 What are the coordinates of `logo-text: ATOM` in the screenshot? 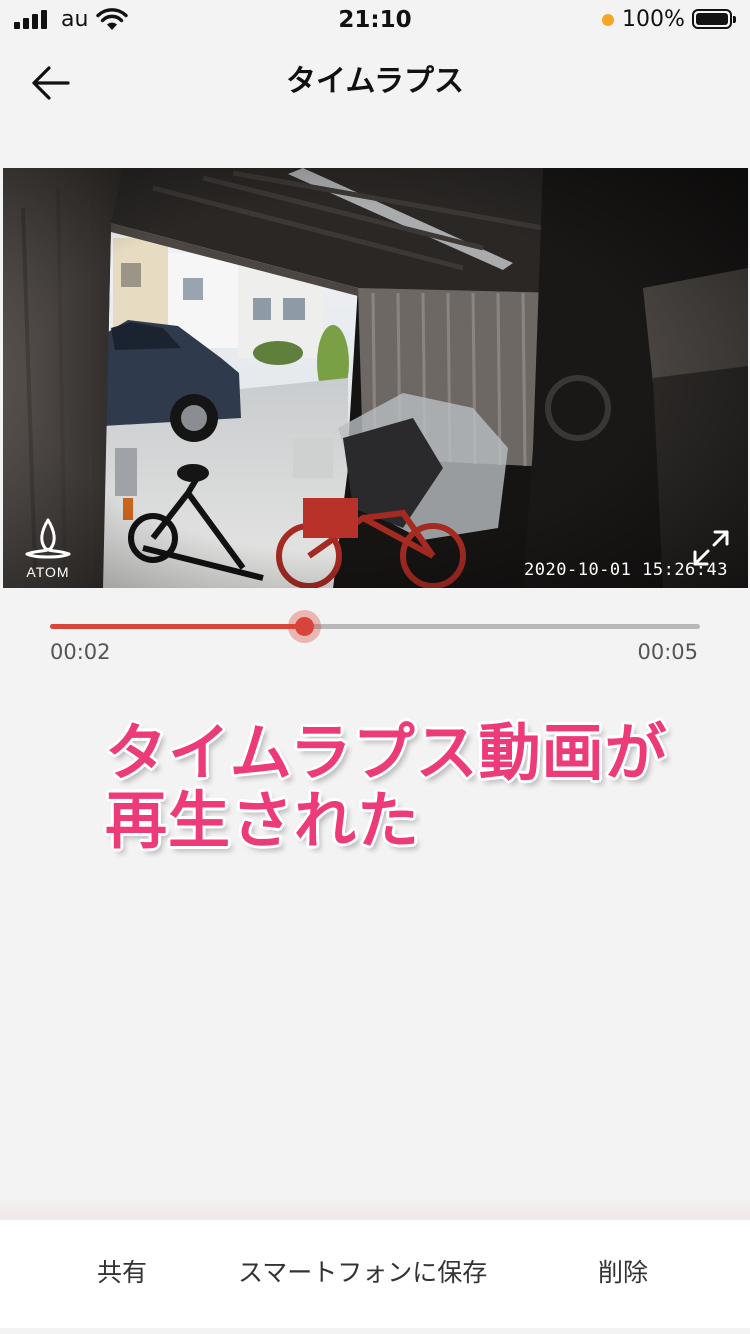 It's located at (48, 572).